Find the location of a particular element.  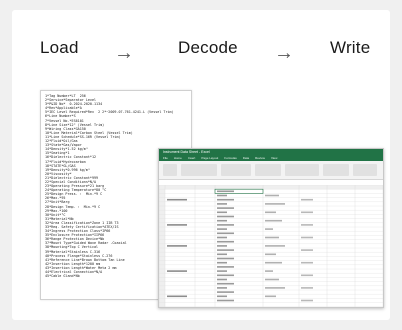

step-load: Load is located at coordinates (59, 47).